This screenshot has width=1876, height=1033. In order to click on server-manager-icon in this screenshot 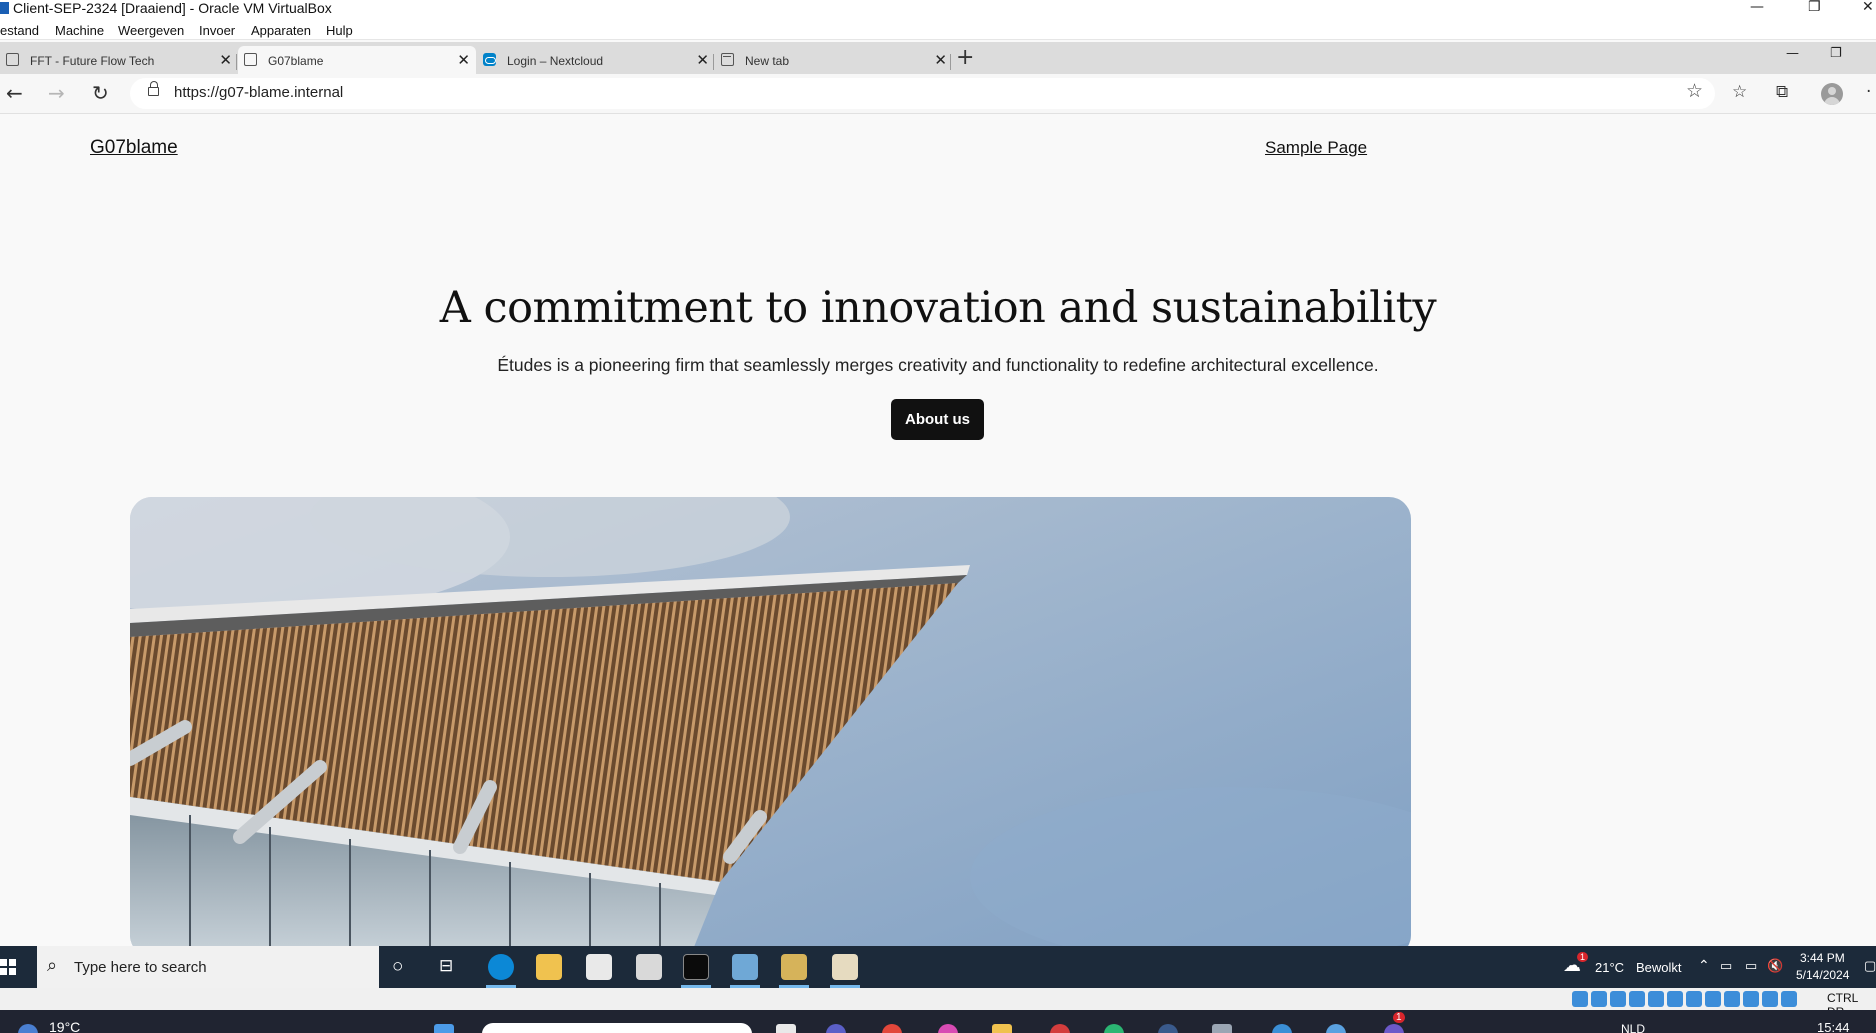, I will do `click(794, 967)`.